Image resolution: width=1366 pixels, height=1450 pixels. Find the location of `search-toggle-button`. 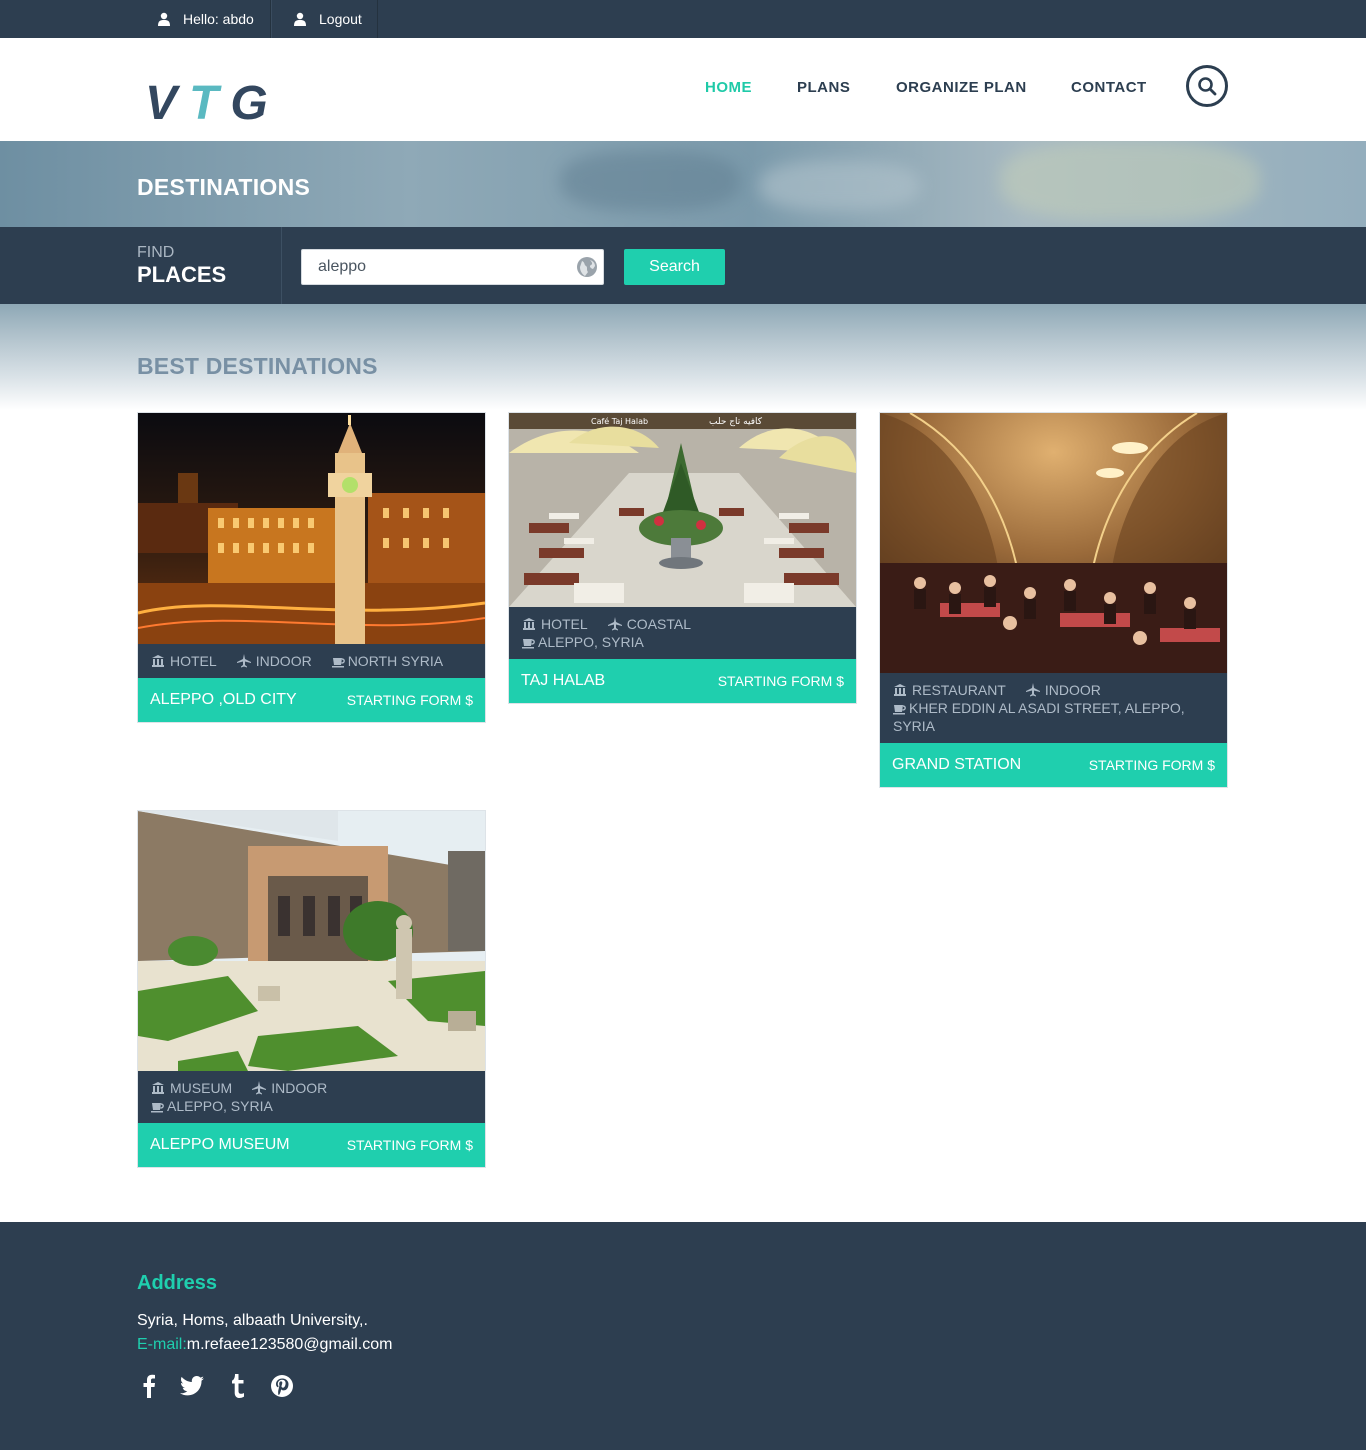

search-toggle-button is located at coordinates (1207, 86).